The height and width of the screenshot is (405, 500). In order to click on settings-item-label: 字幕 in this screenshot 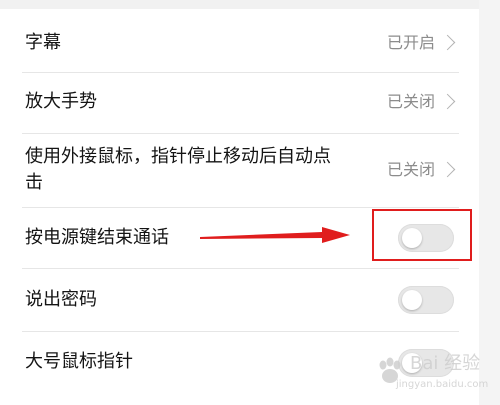, I will do `click(43, 42)`.